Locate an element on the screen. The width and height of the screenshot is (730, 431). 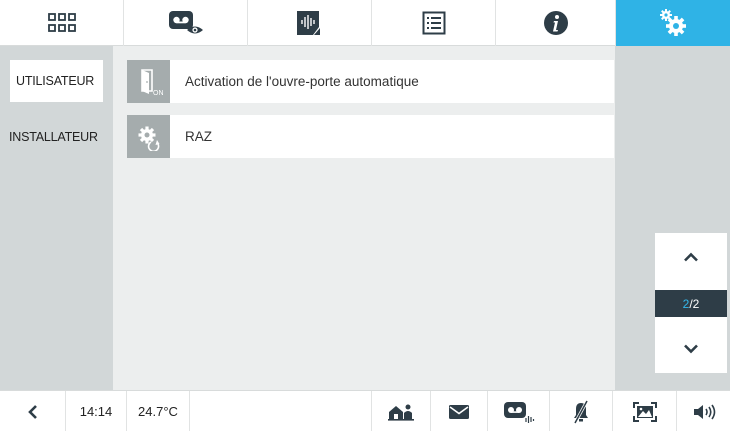
chevron-up-icon is located at coordinates (691, 257).